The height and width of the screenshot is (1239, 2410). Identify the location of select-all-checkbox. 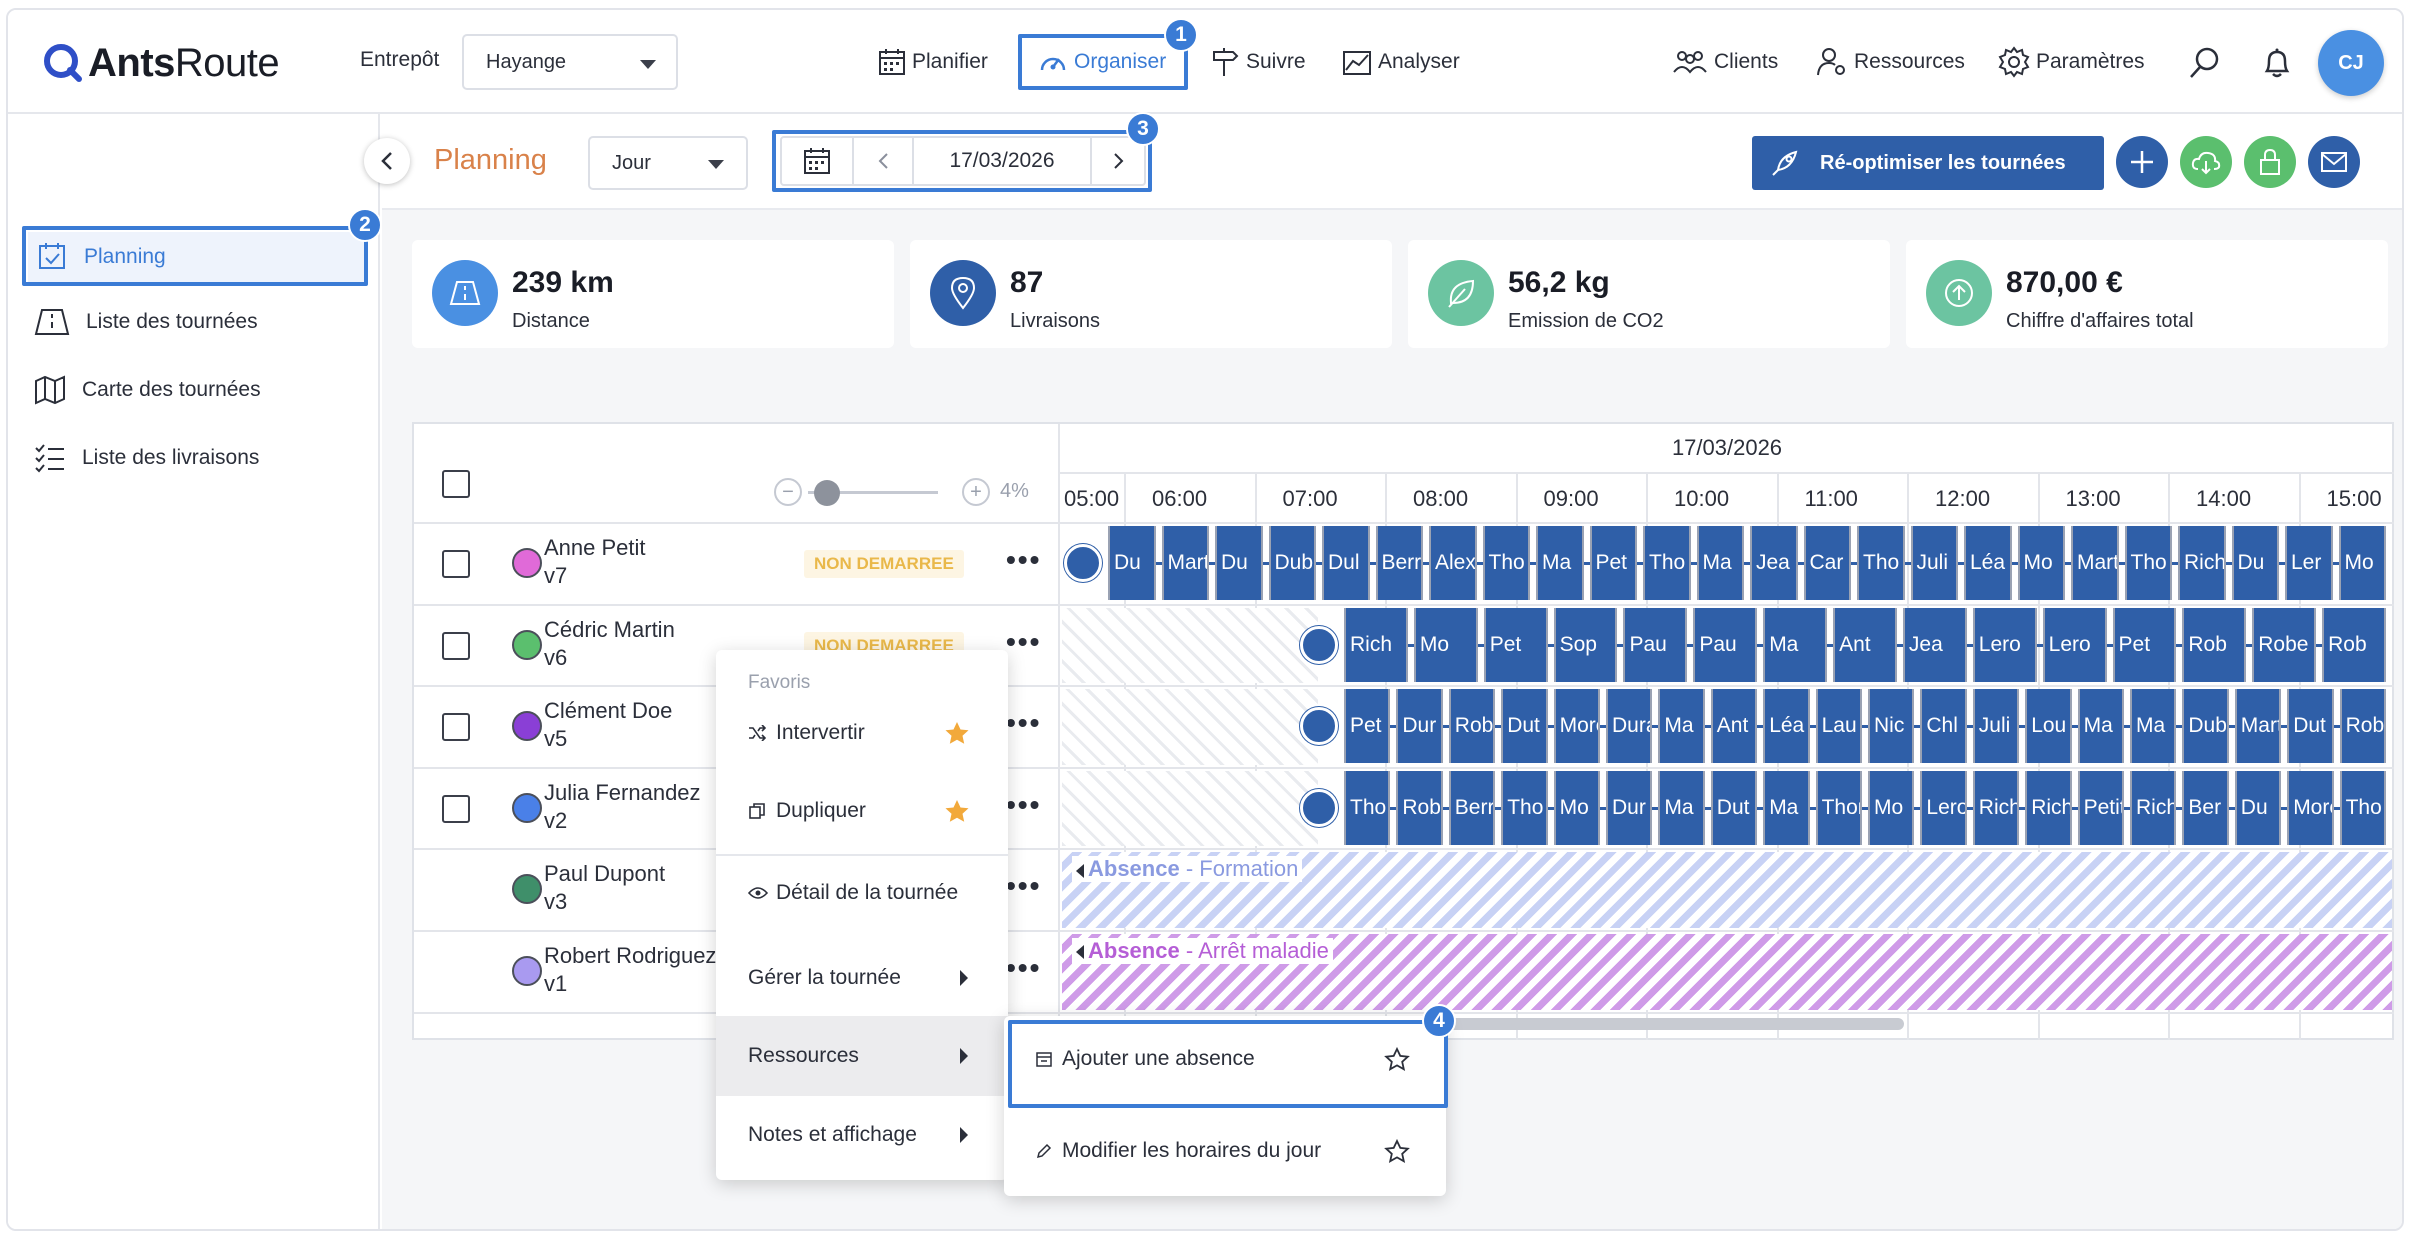
(456, 484).